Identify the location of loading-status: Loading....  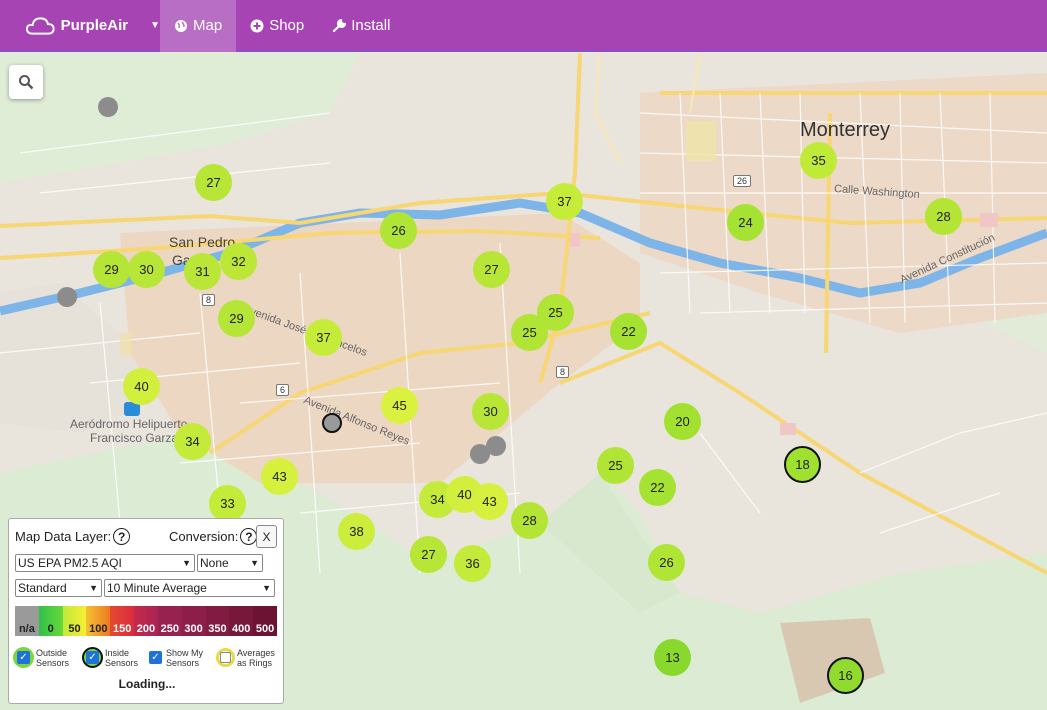
(147, 684).